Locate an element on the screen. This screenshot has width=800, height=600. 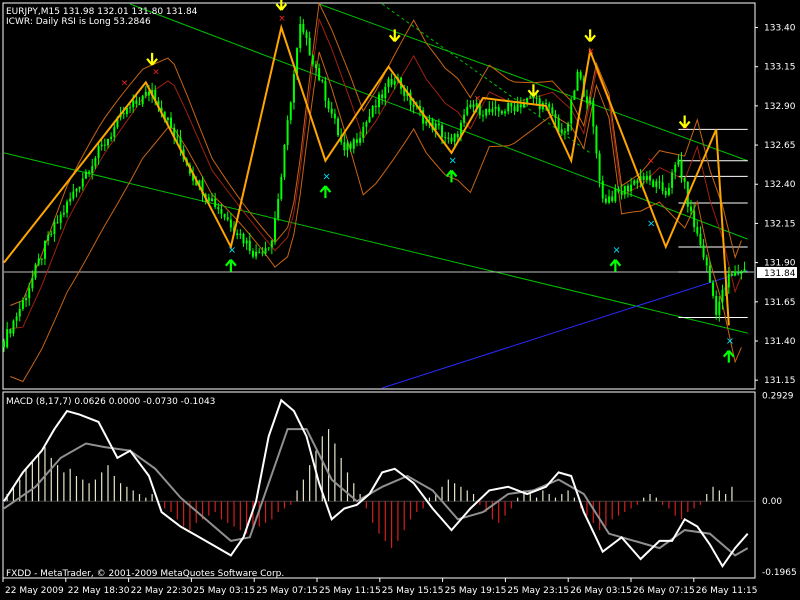
time-tick-label: 22 May 22:30 is located at coordinates (162, 591).